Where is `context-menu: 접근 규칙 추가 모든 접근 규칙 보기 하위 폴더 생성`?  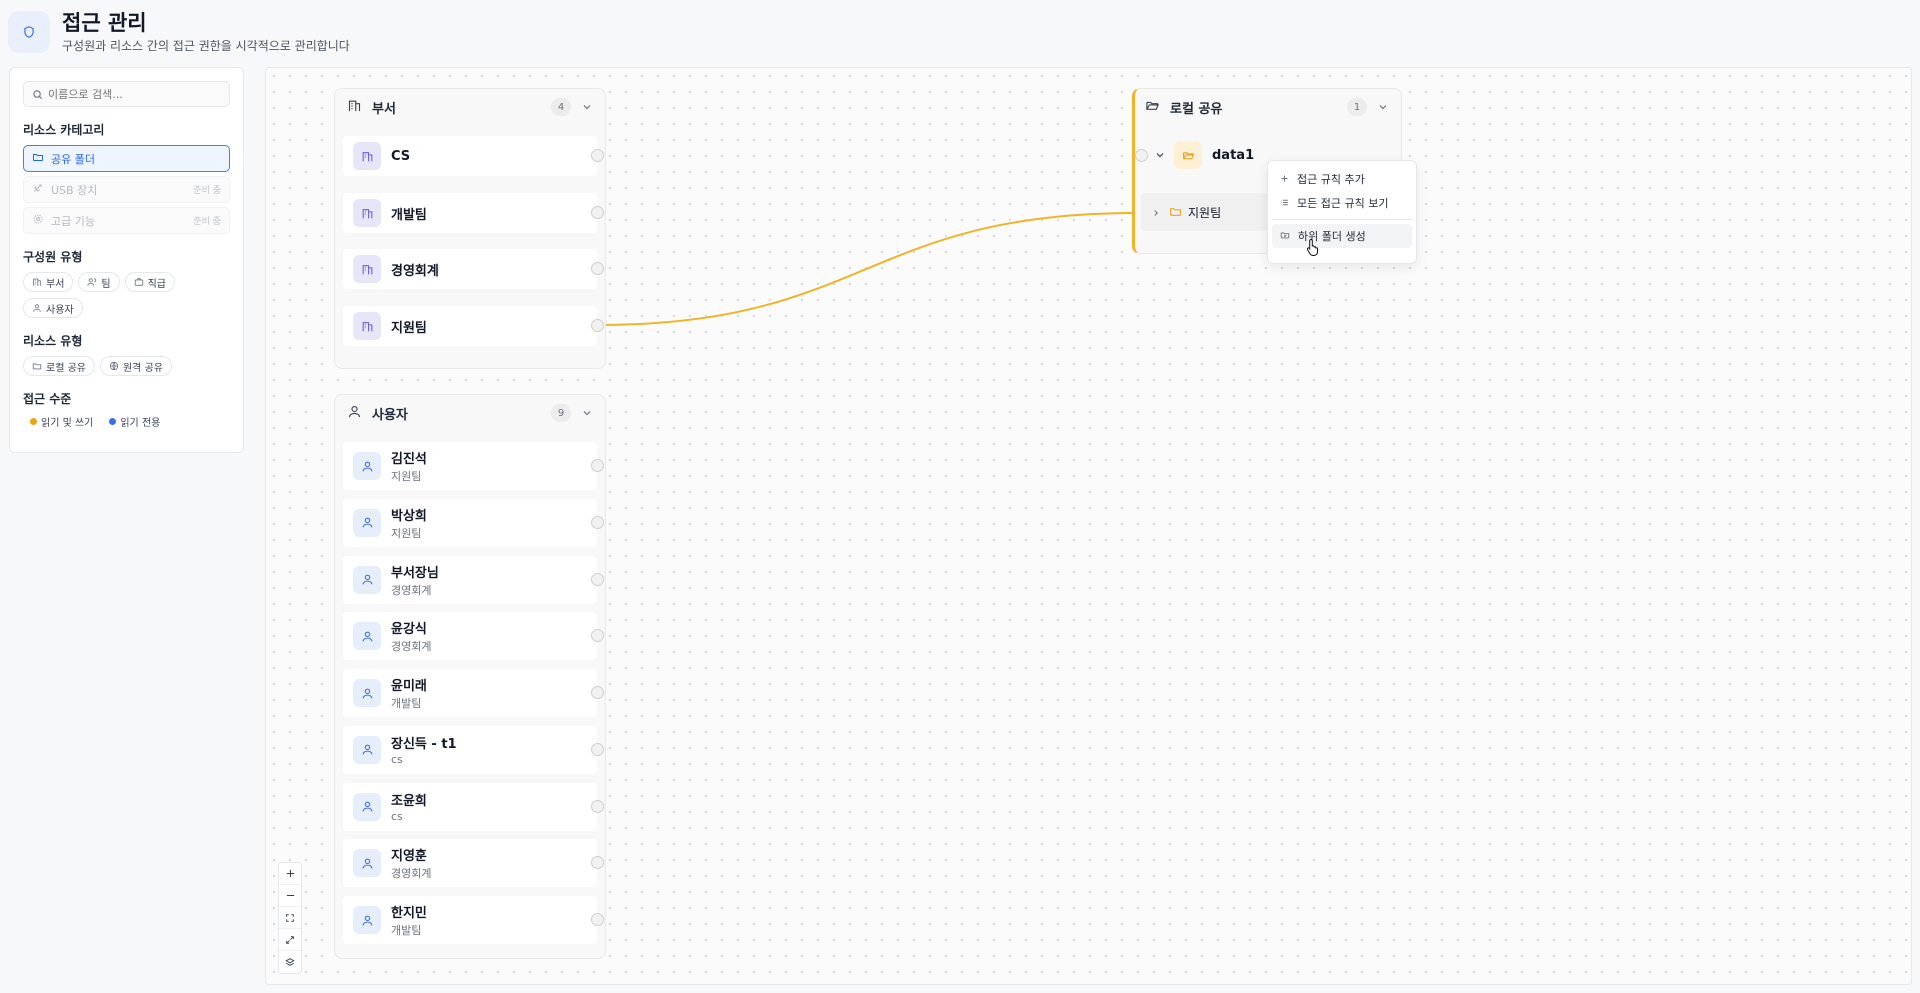 context-menu: 접근 규칙 추가 모든 접근 규칙 보기 하위 폴더 생성 is located at coordinates (1342, 212).